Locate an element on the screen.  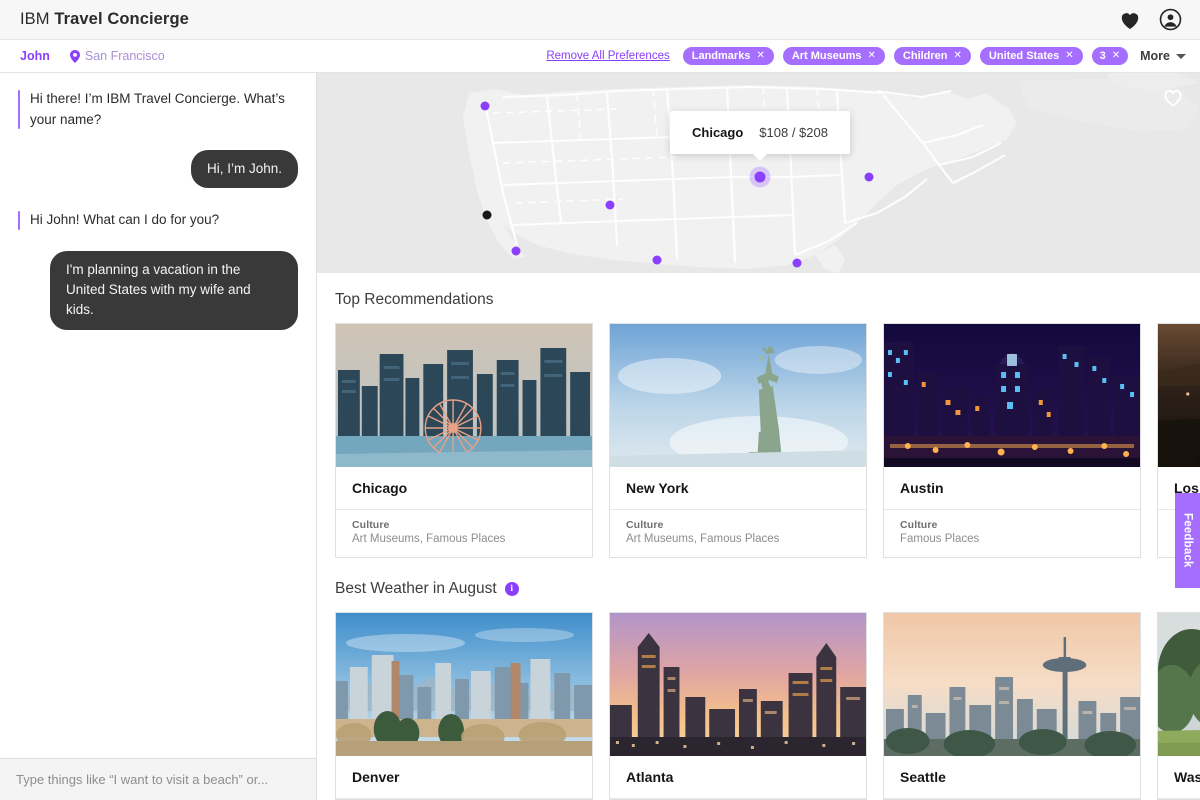
seattle-skyline-image is located at coordinates (1012, 684).